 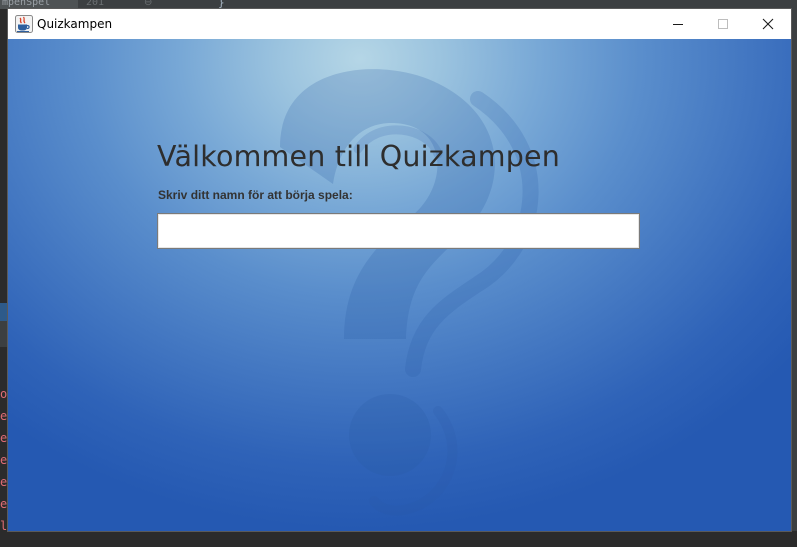 I want to click on minimize-button, so click(x=677, y=24).